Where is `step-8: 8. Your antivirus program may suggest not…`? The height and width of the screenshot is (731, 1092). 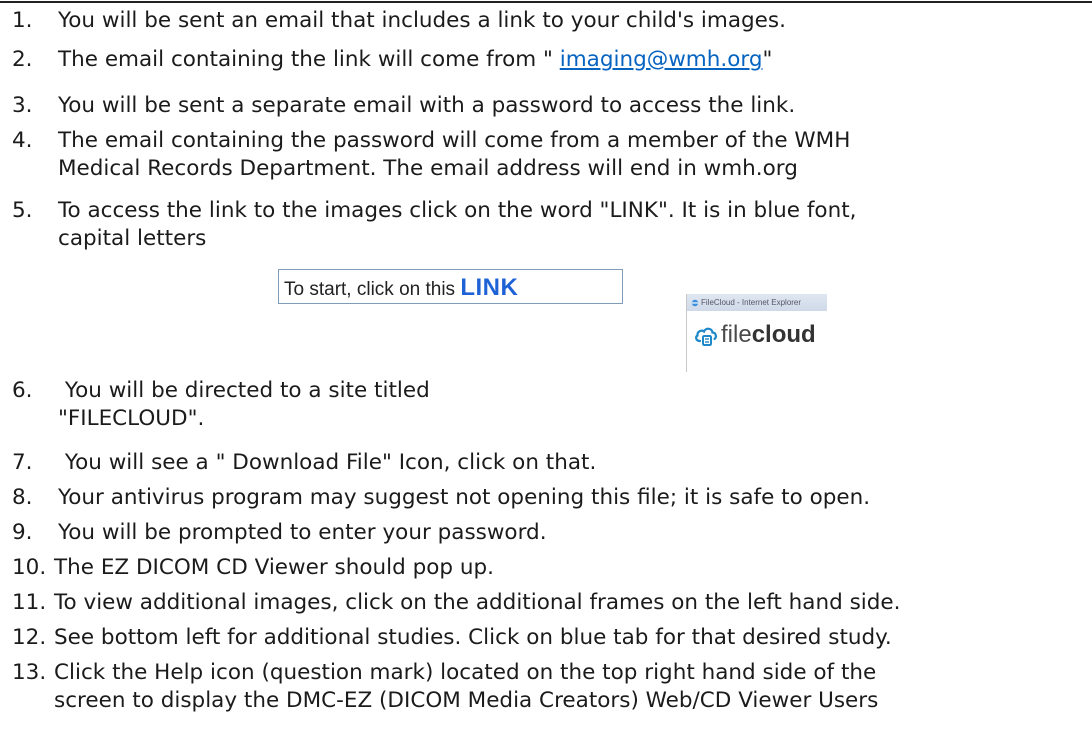 step-8: 8. Your antivirus program may suggest not… is located at coordinates (441, 498).